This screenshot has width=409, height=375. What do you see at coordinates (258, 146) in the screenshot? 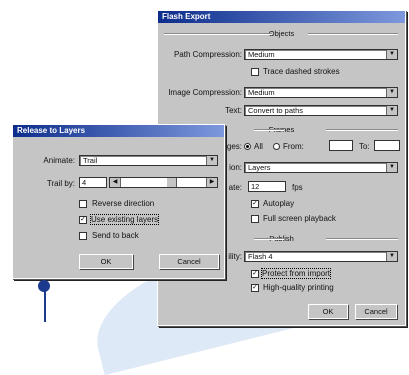
I see `all-label: All` at bounding box center [258, 146].